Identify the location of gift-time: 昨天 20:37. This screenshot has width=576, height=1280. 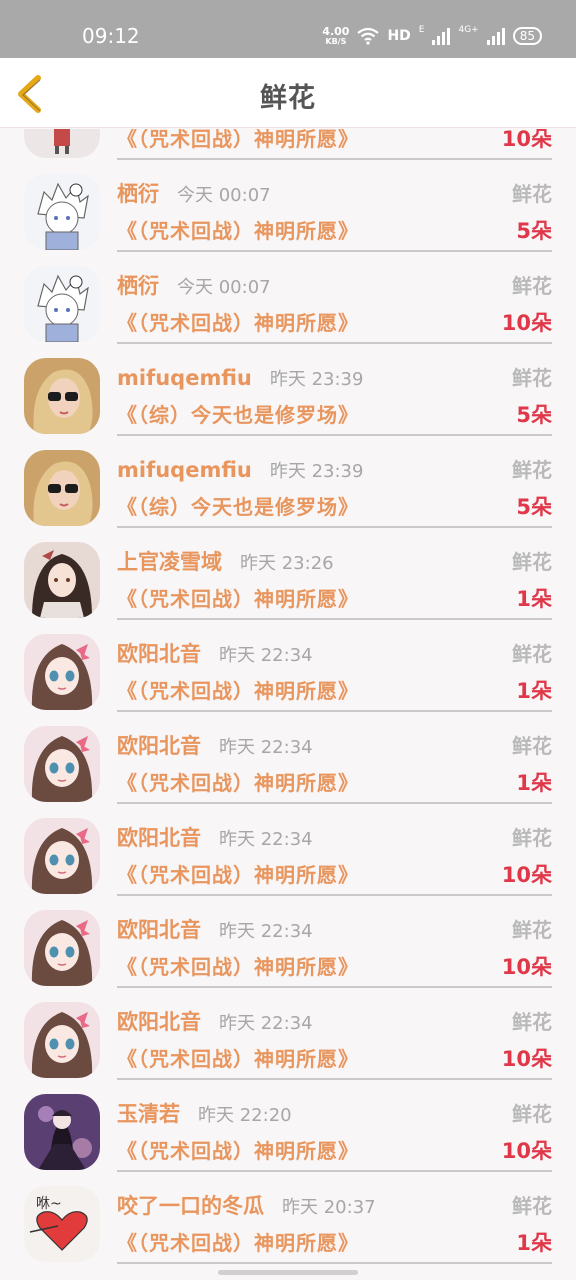
(329, 1207).